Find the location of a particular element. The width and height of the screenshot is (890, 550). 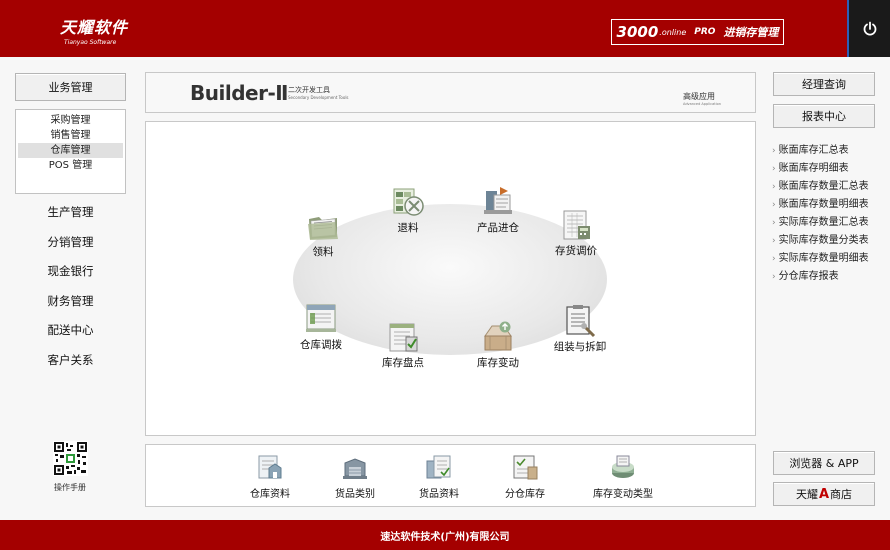

report-label: 实际库存数量汇总表 is located at coordinates (823, 222).